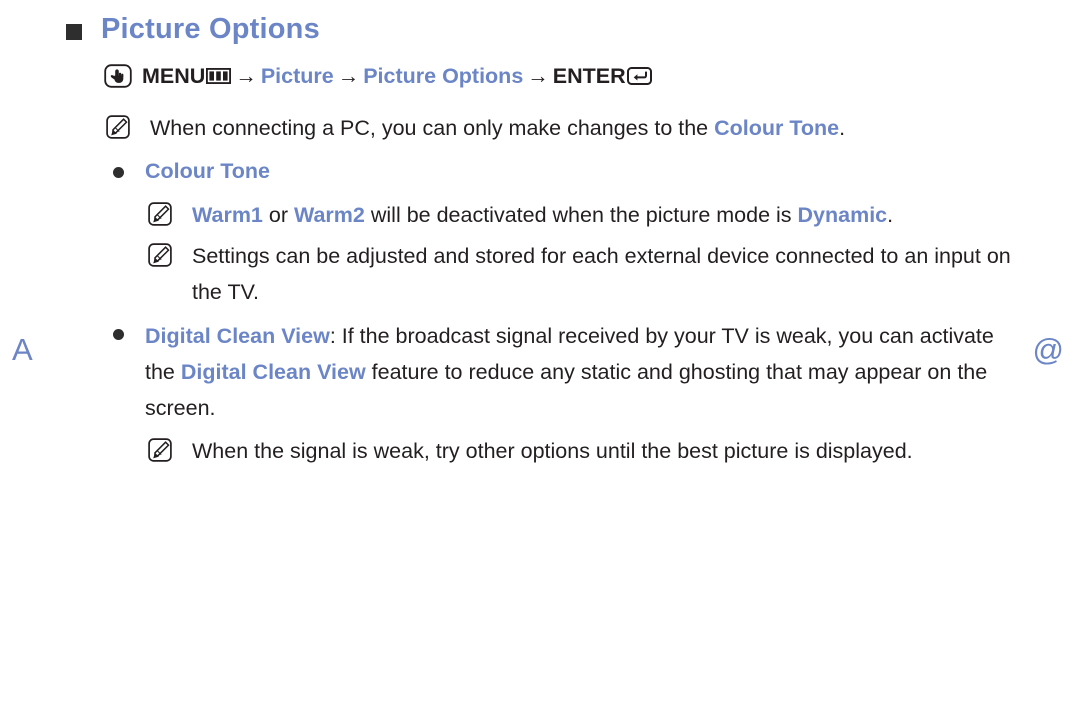 The width and height of the screenshot is (1080, 705). I want to click on bullet-2-label: Digital Clean View, so click(237, 336).